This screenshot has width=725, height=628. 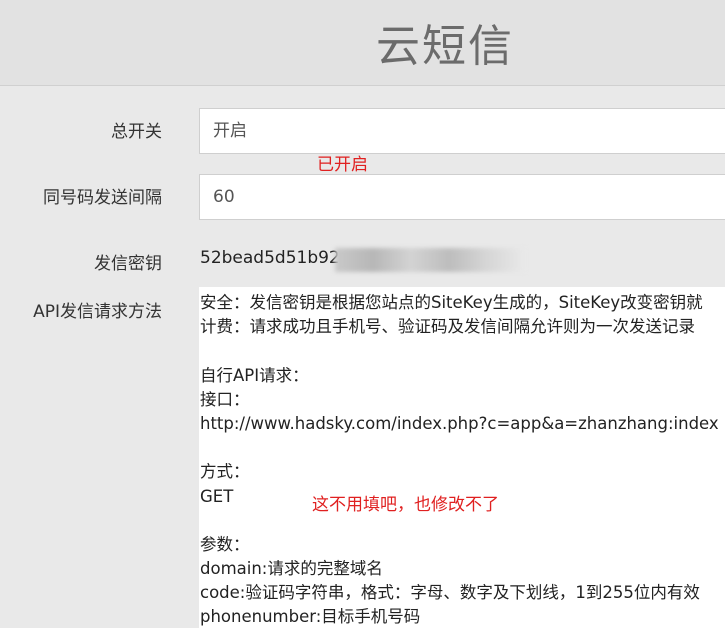 I want to click on key-label: 发信密钥, so click(x=128, y=264).